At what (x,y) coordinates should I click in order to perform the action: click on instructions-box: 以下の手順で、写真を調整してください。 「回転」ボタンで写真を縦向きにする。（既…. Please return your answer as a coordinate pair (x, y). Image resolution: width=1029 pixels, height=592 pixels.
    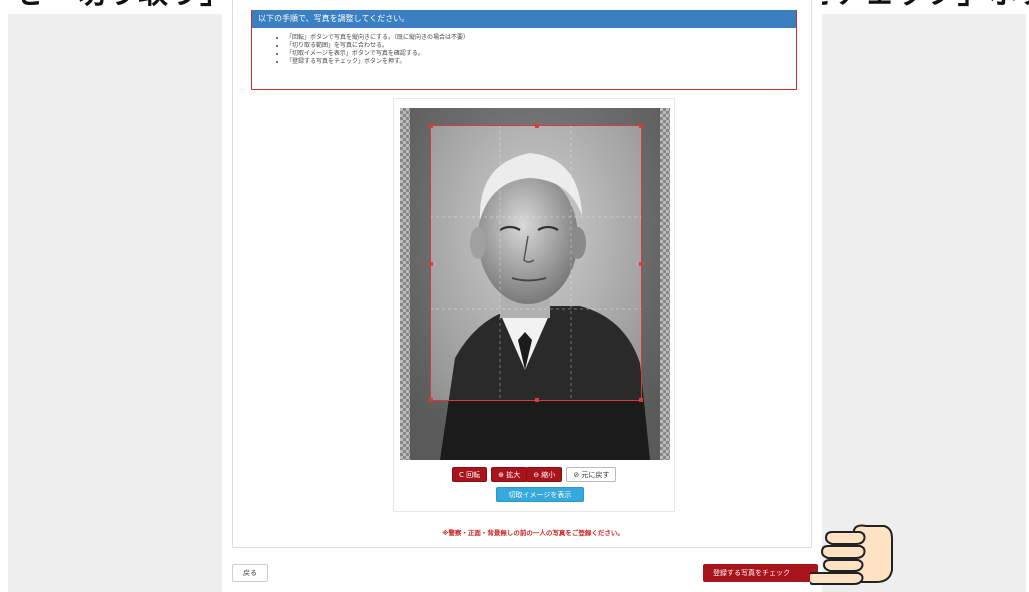
    Looking at the image, I should click on (524, 50).